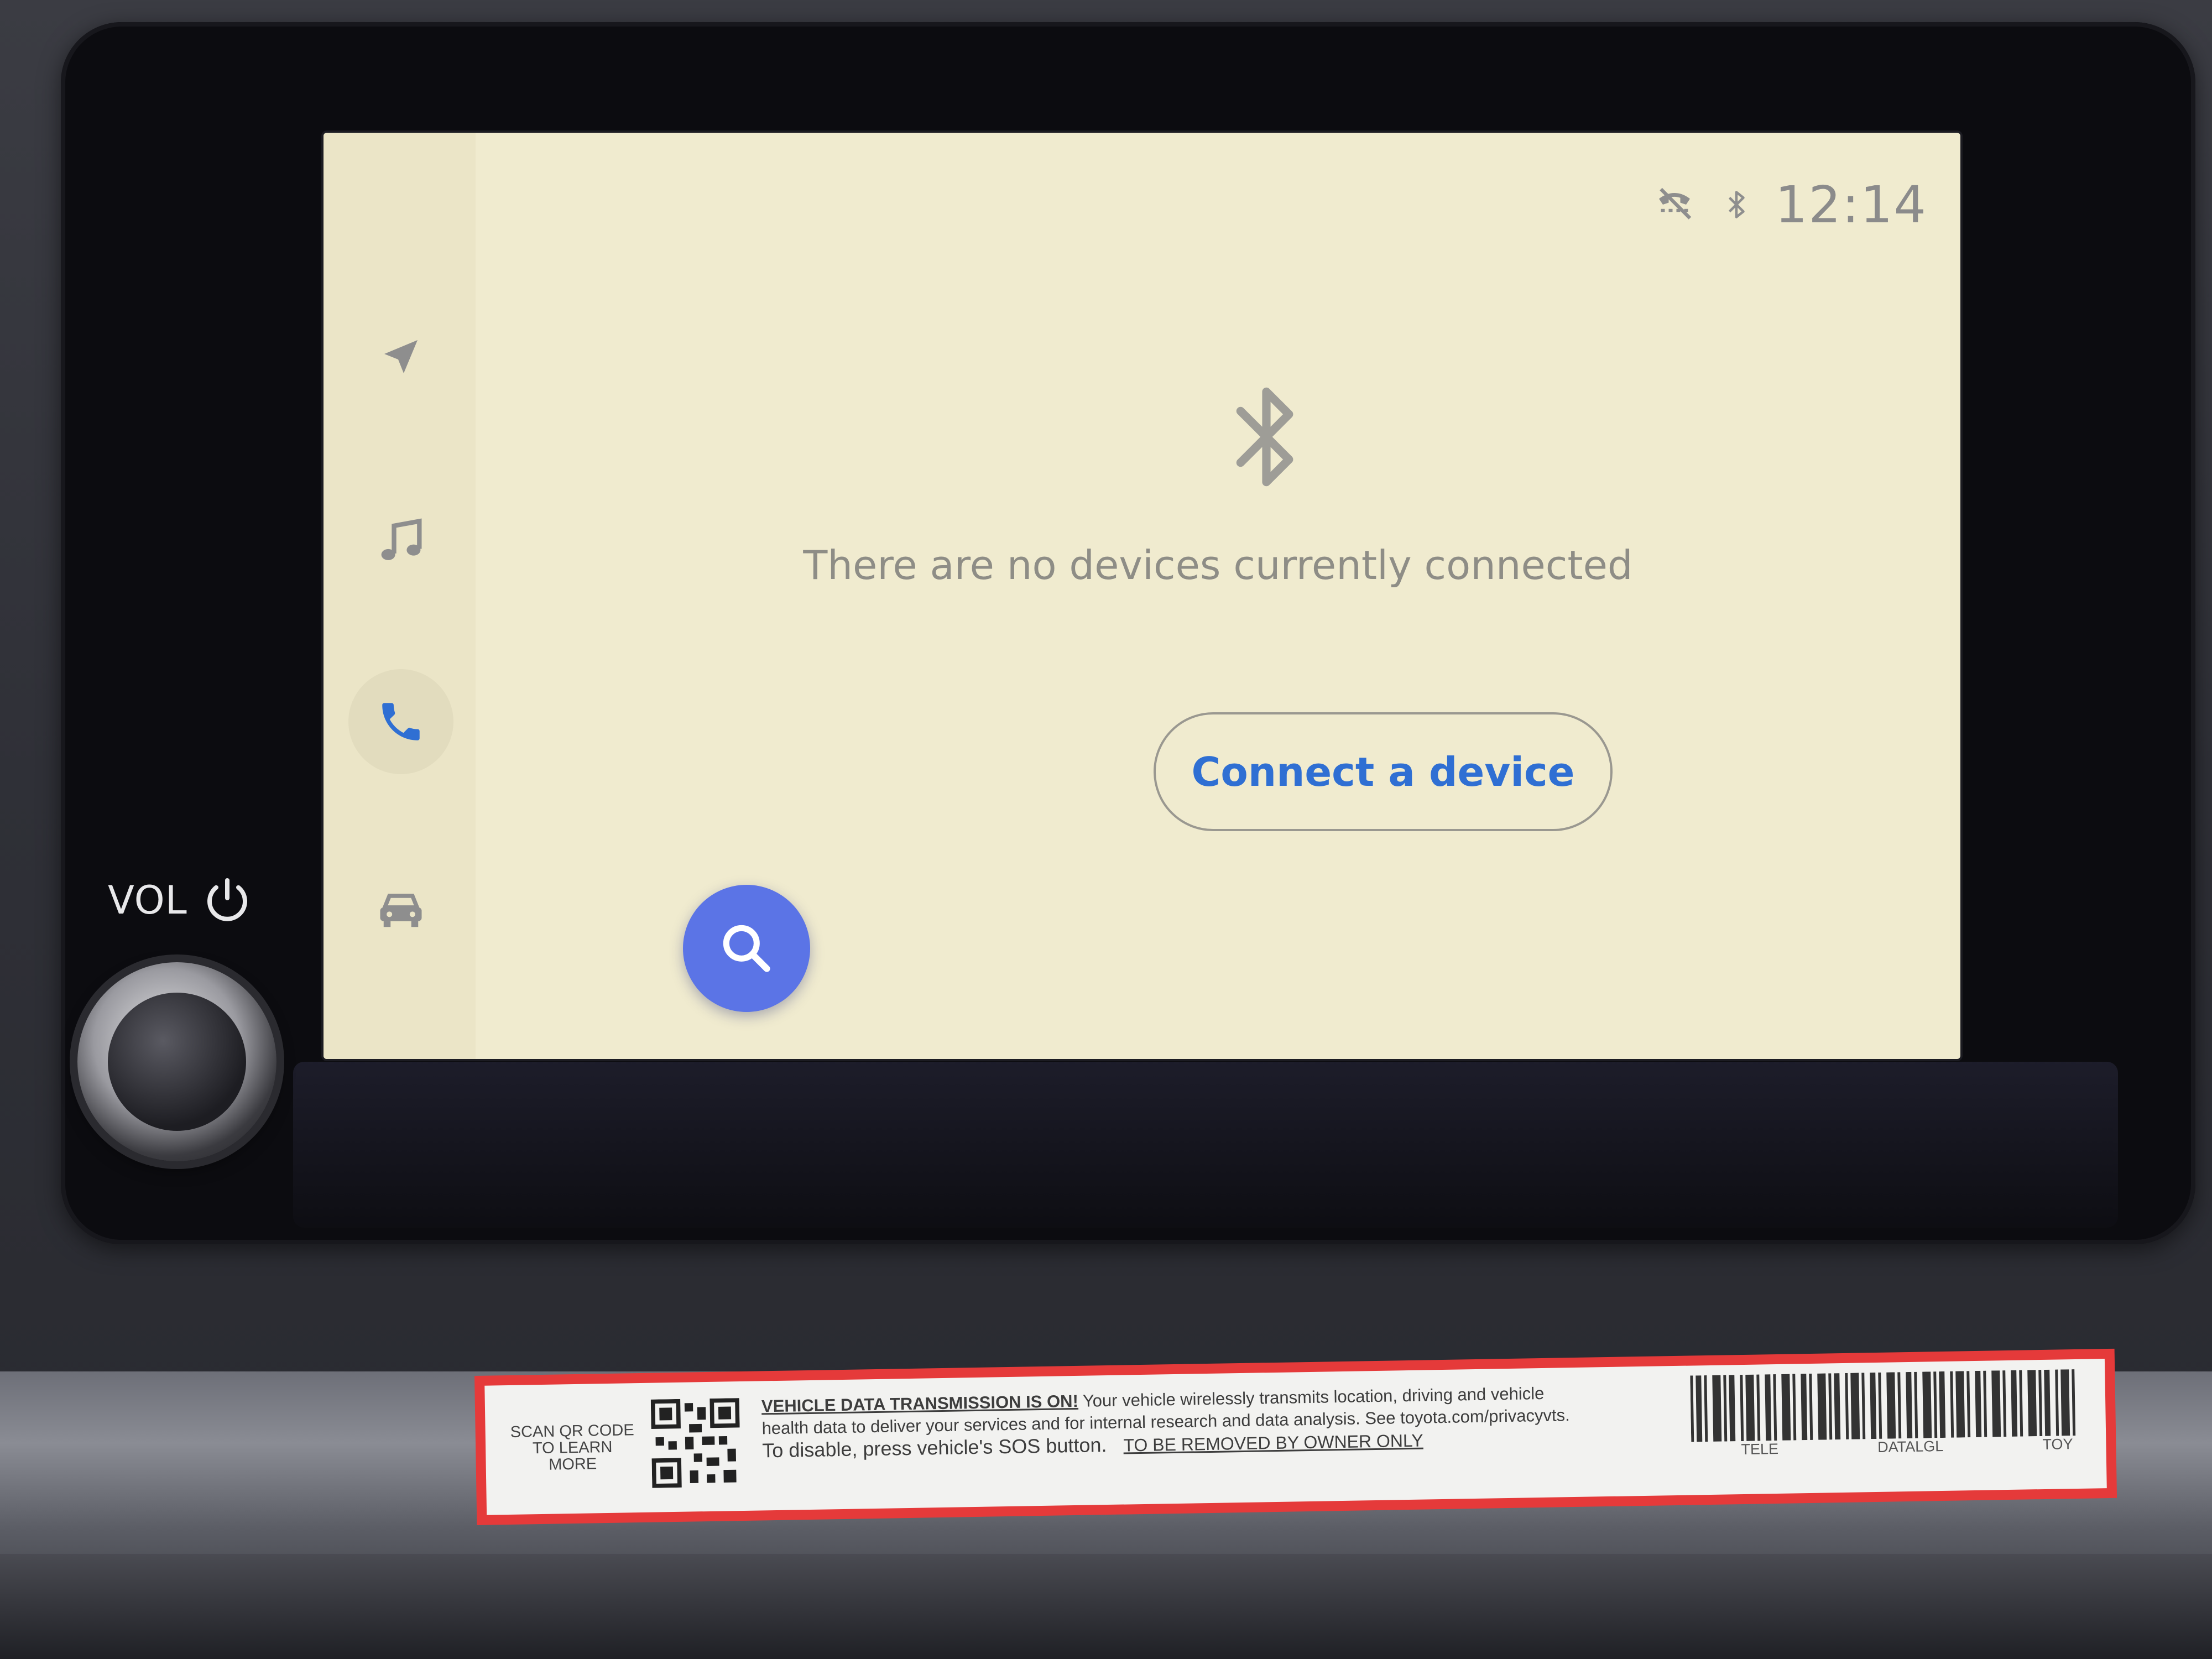  I want to click on volume-label: VOL, so click(181, 901).